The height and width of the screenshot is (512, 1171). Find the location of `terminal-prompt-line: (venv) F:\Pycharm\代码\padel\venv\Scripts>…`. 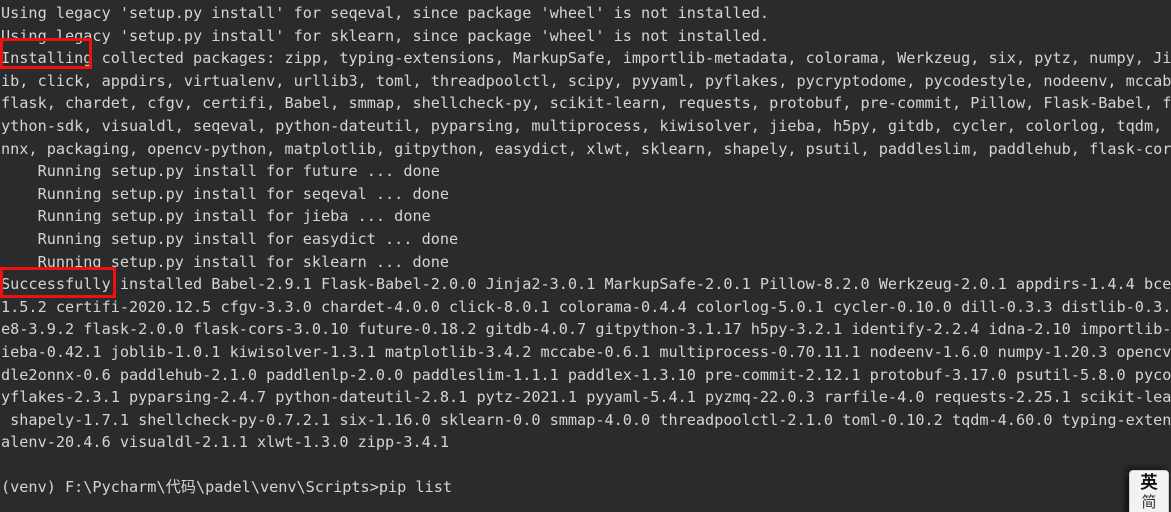

terminal-prompt-line: (venv) F:\Pycharm\代码\padel\venv\Scripts>… is located at coordinates (585, 487).